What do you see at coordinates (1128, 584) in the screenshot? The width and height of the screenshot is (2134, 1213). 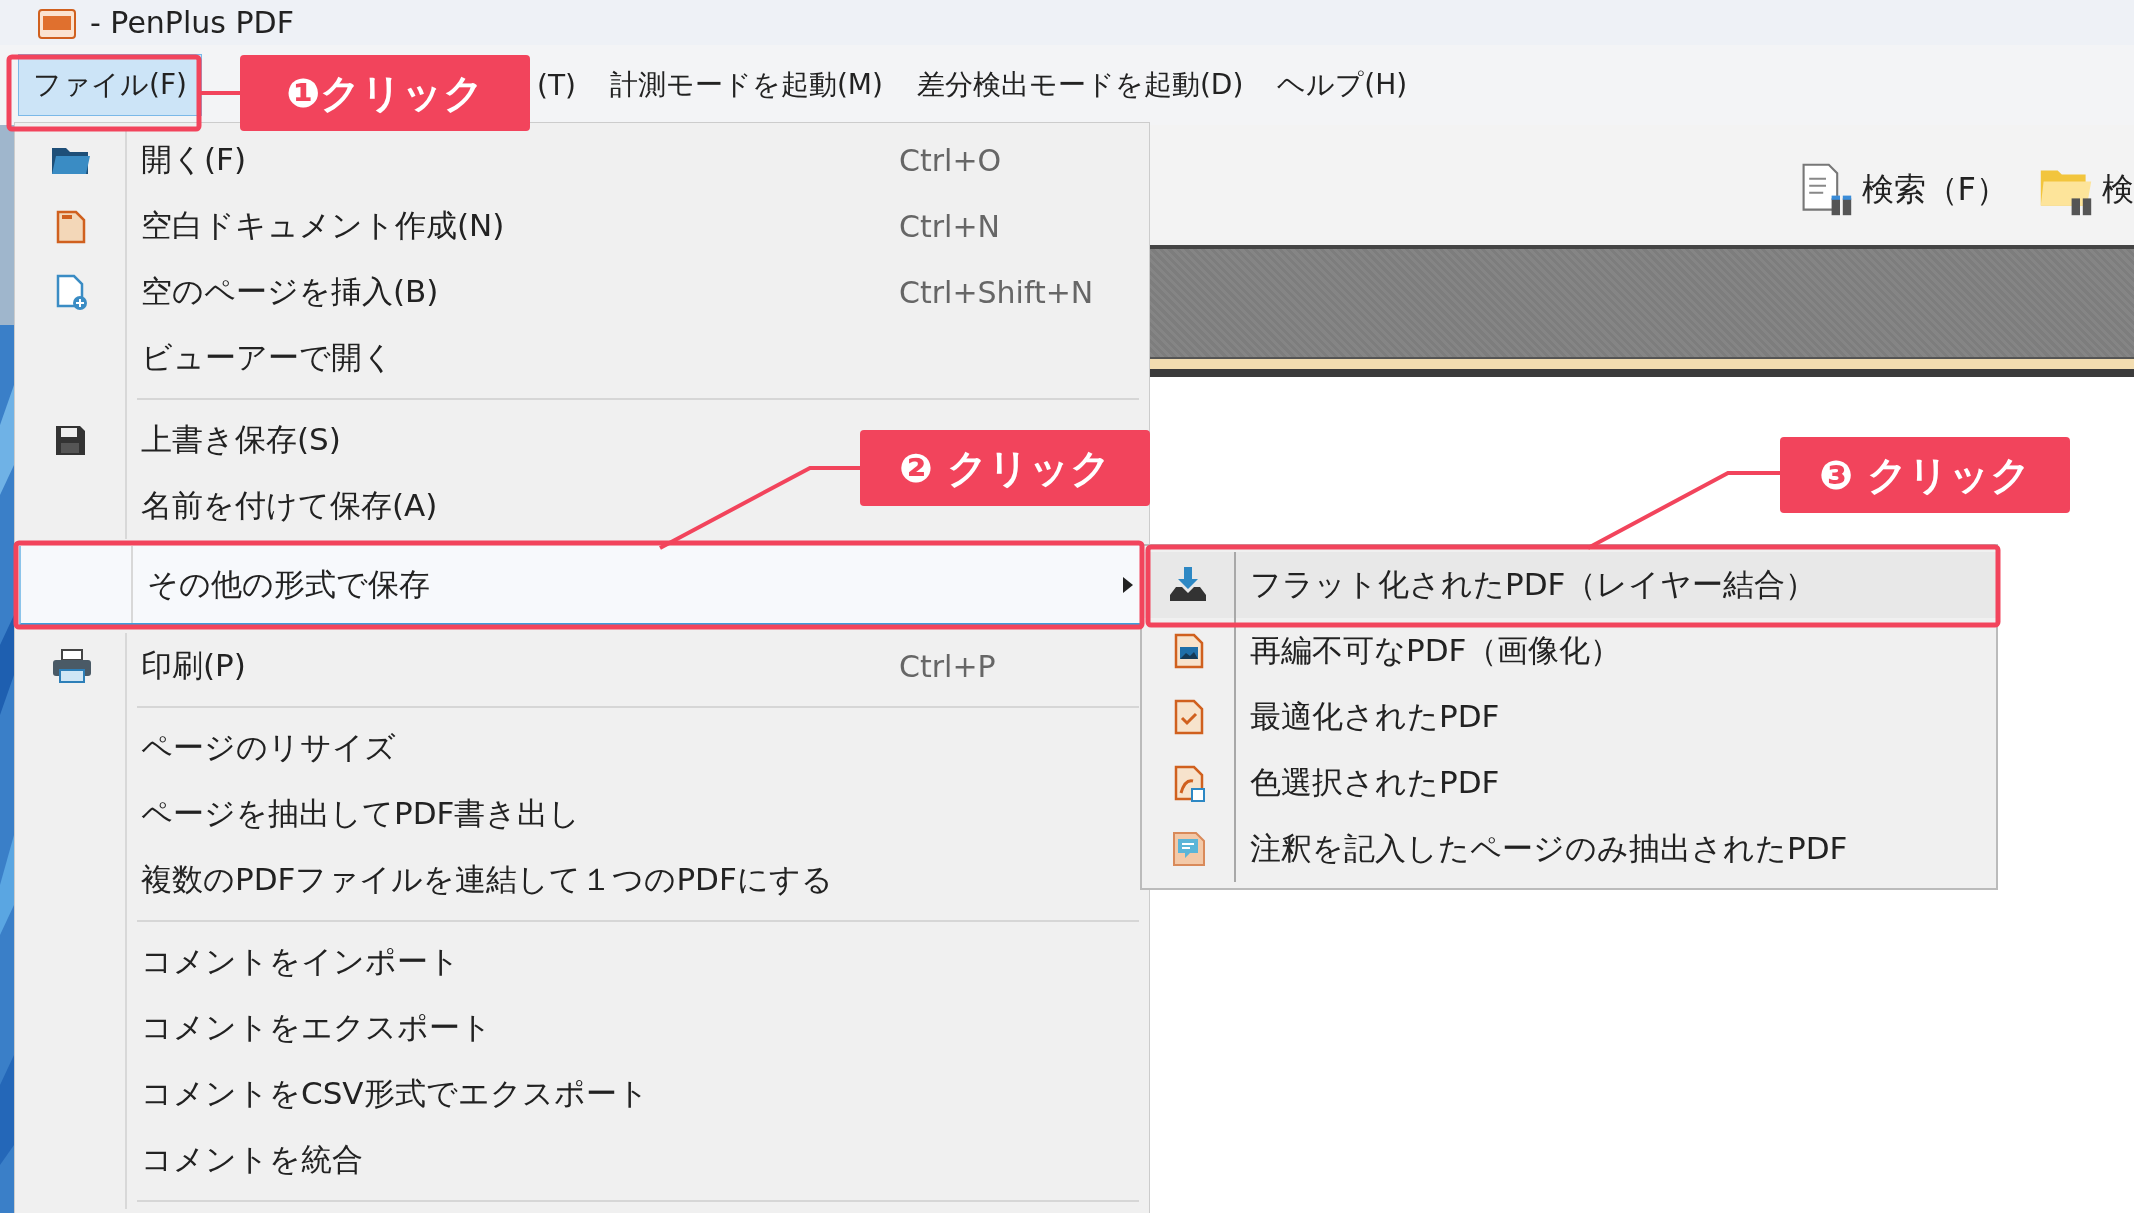 I see `submenu-arrow-icon` at bounding box center [1128, 584].